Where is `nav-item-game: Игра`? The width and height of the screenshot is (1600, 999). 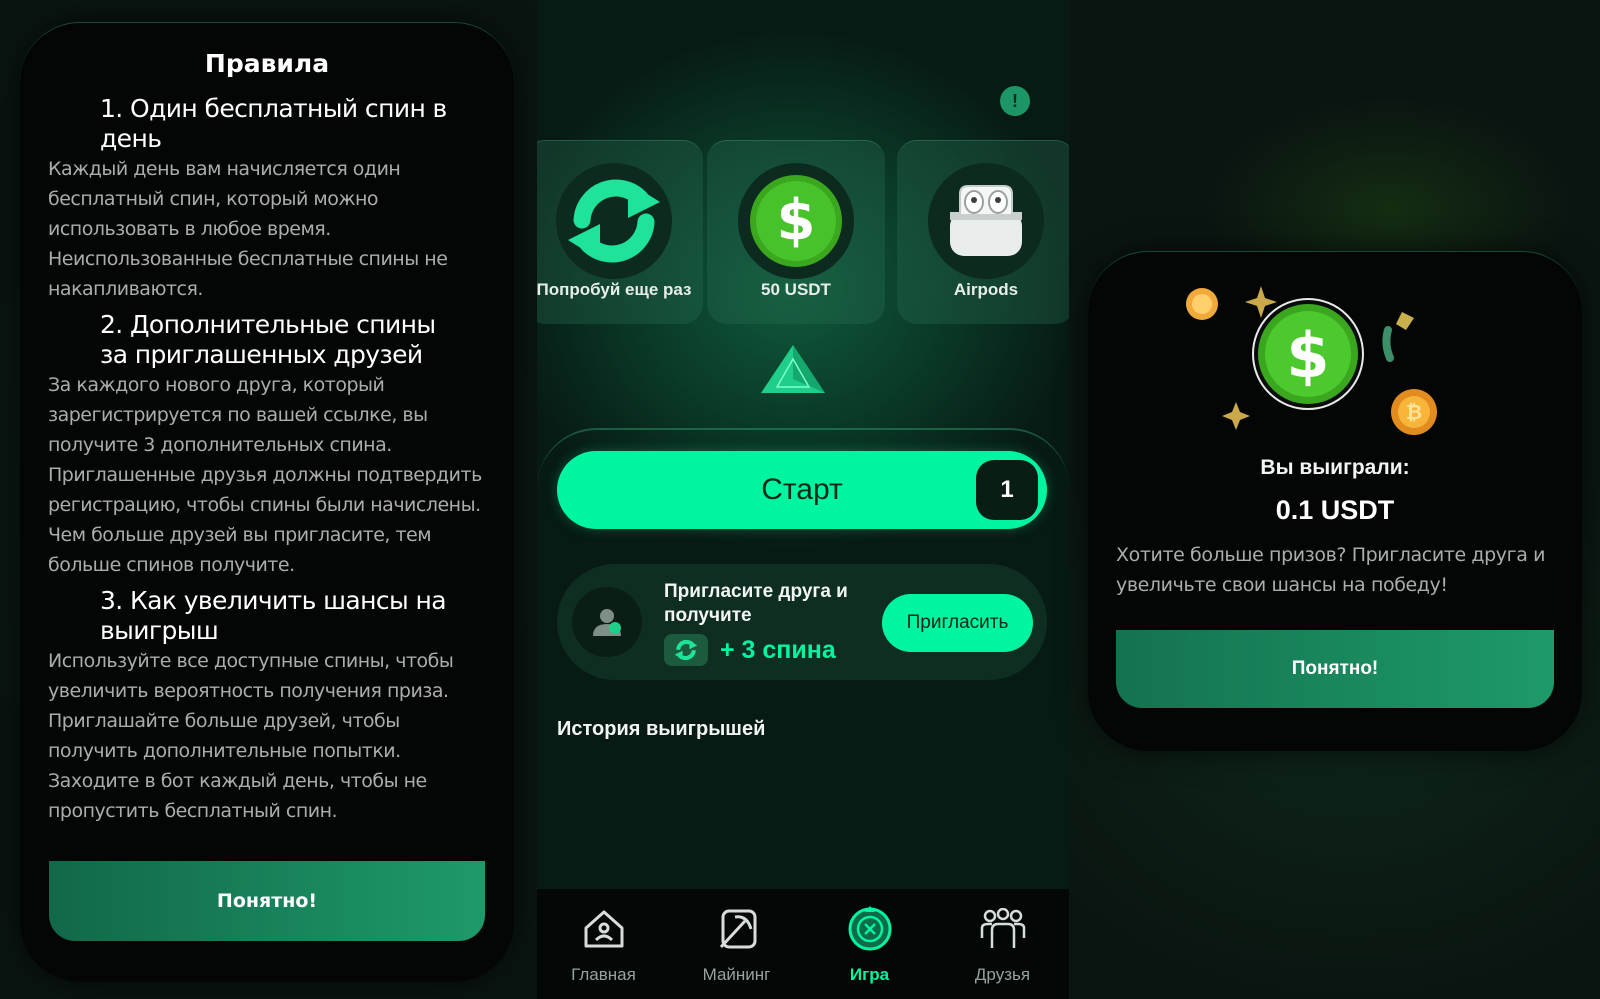 nav-item-game: Игра is located at coordinates (869, 944).